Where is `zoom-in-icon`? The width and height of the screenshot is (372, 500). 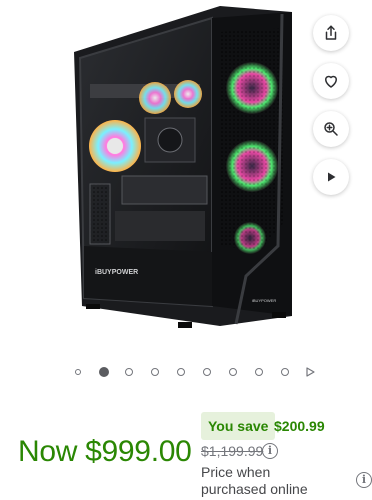 zoom-in-icon is located at coordinates (331, 129).